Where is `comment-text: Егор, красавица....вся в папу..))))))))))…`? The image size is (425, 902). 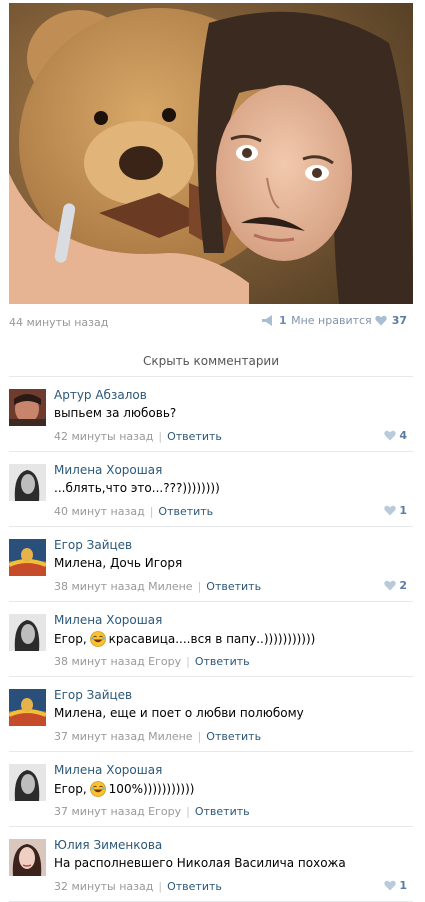
comment-text: Егор, красавица....вся в папу..))))))))))… is located at coordinates (184, 639).